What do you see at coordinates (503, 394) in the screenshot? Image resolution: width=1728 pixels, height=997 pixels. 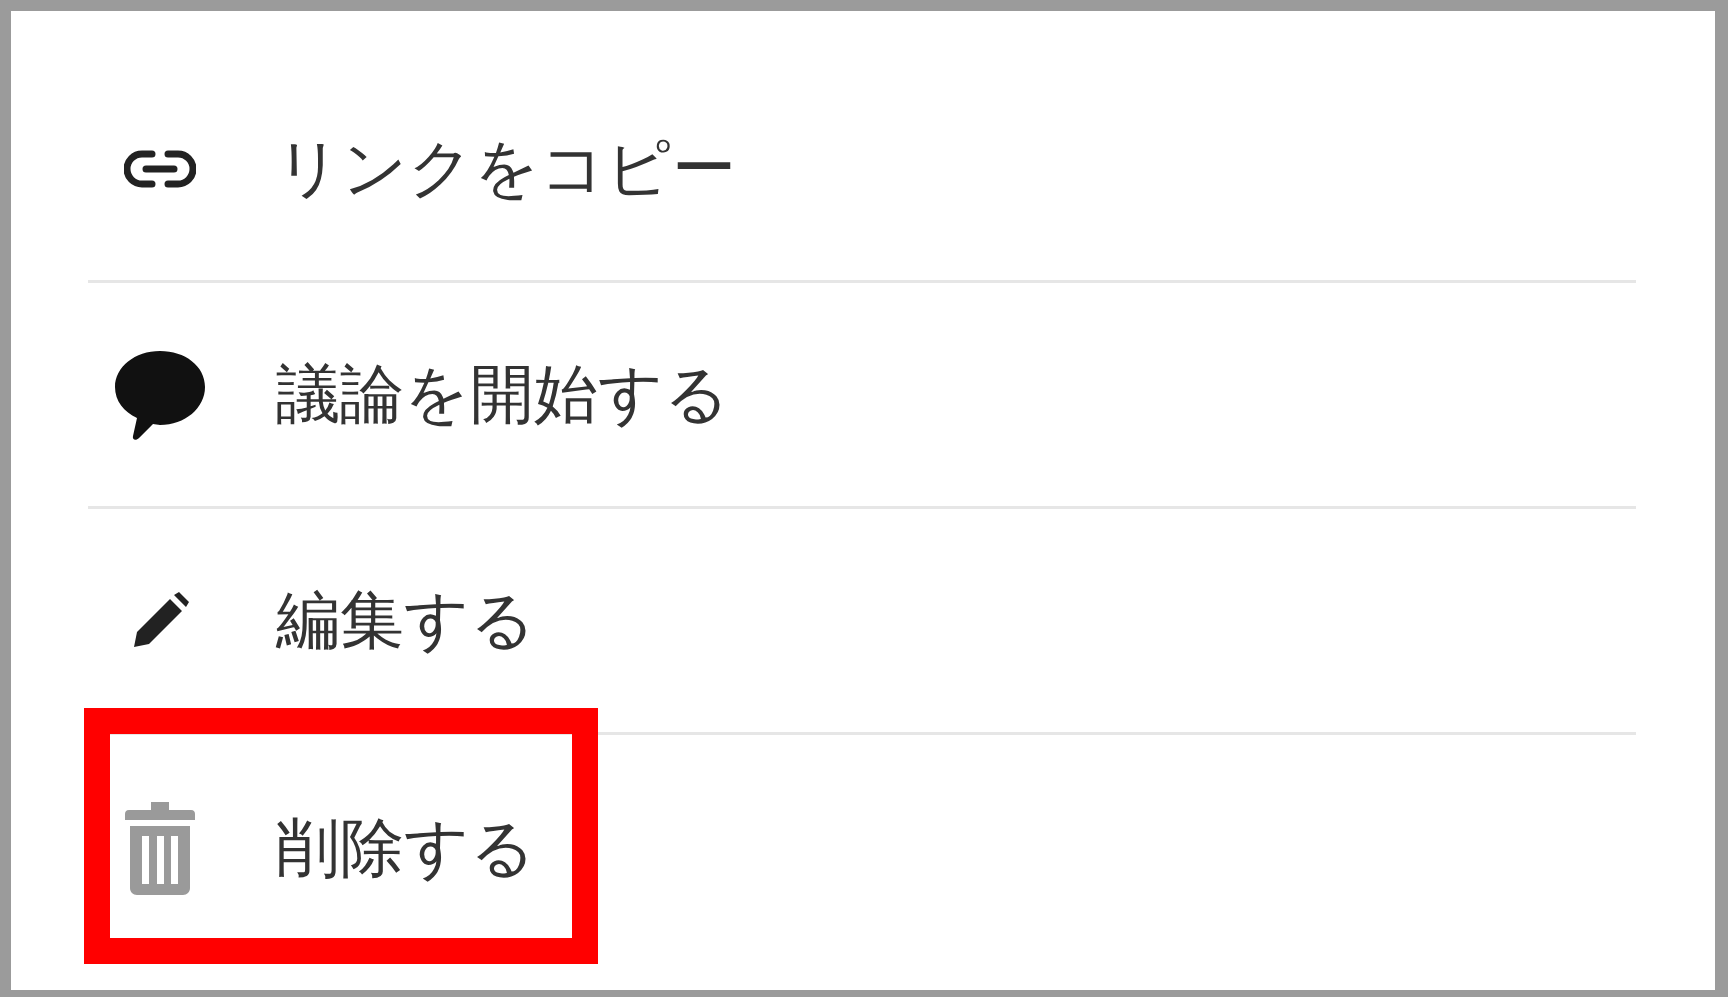 I see `menu-item: 議論を開始する` at bounding box center [503, 394].